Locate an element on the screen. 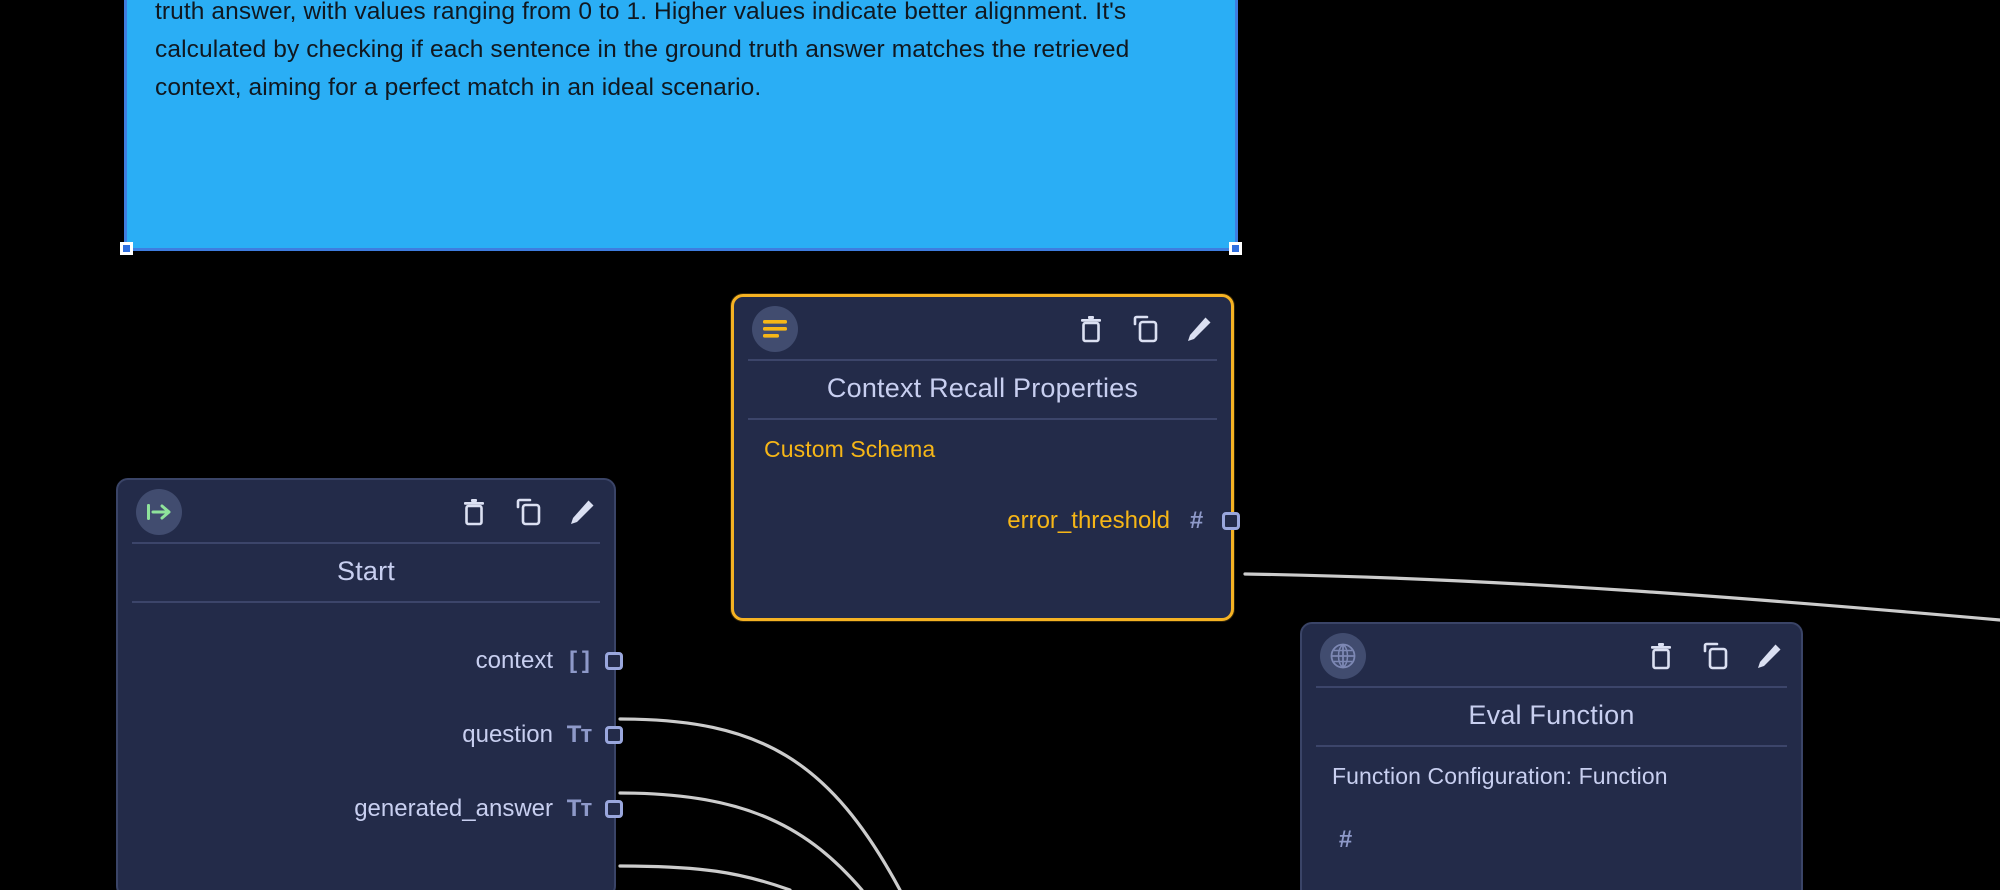 This screenshot has height=890, width=2000. port-handle-context is located at coordinates (614, 661).